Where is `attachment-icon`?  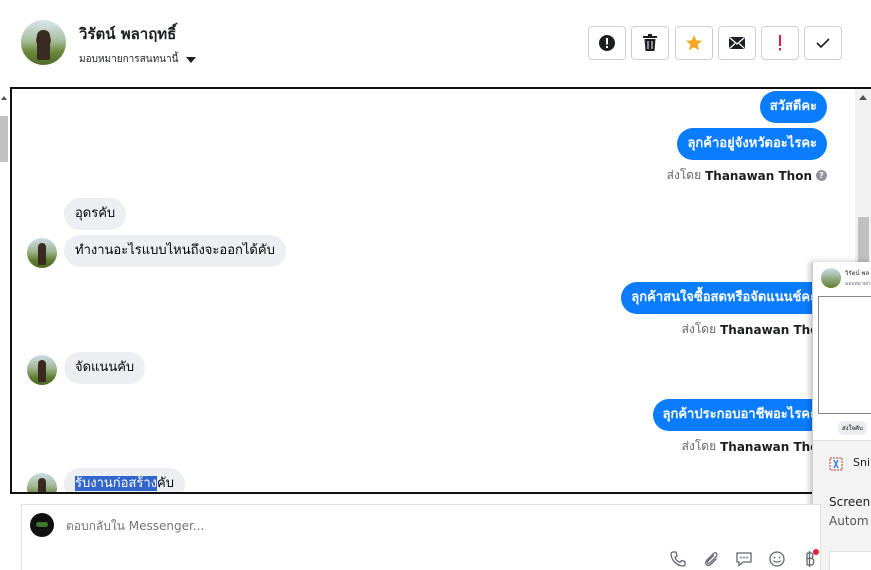
attachment-icon is located at coordinates (711, 559).